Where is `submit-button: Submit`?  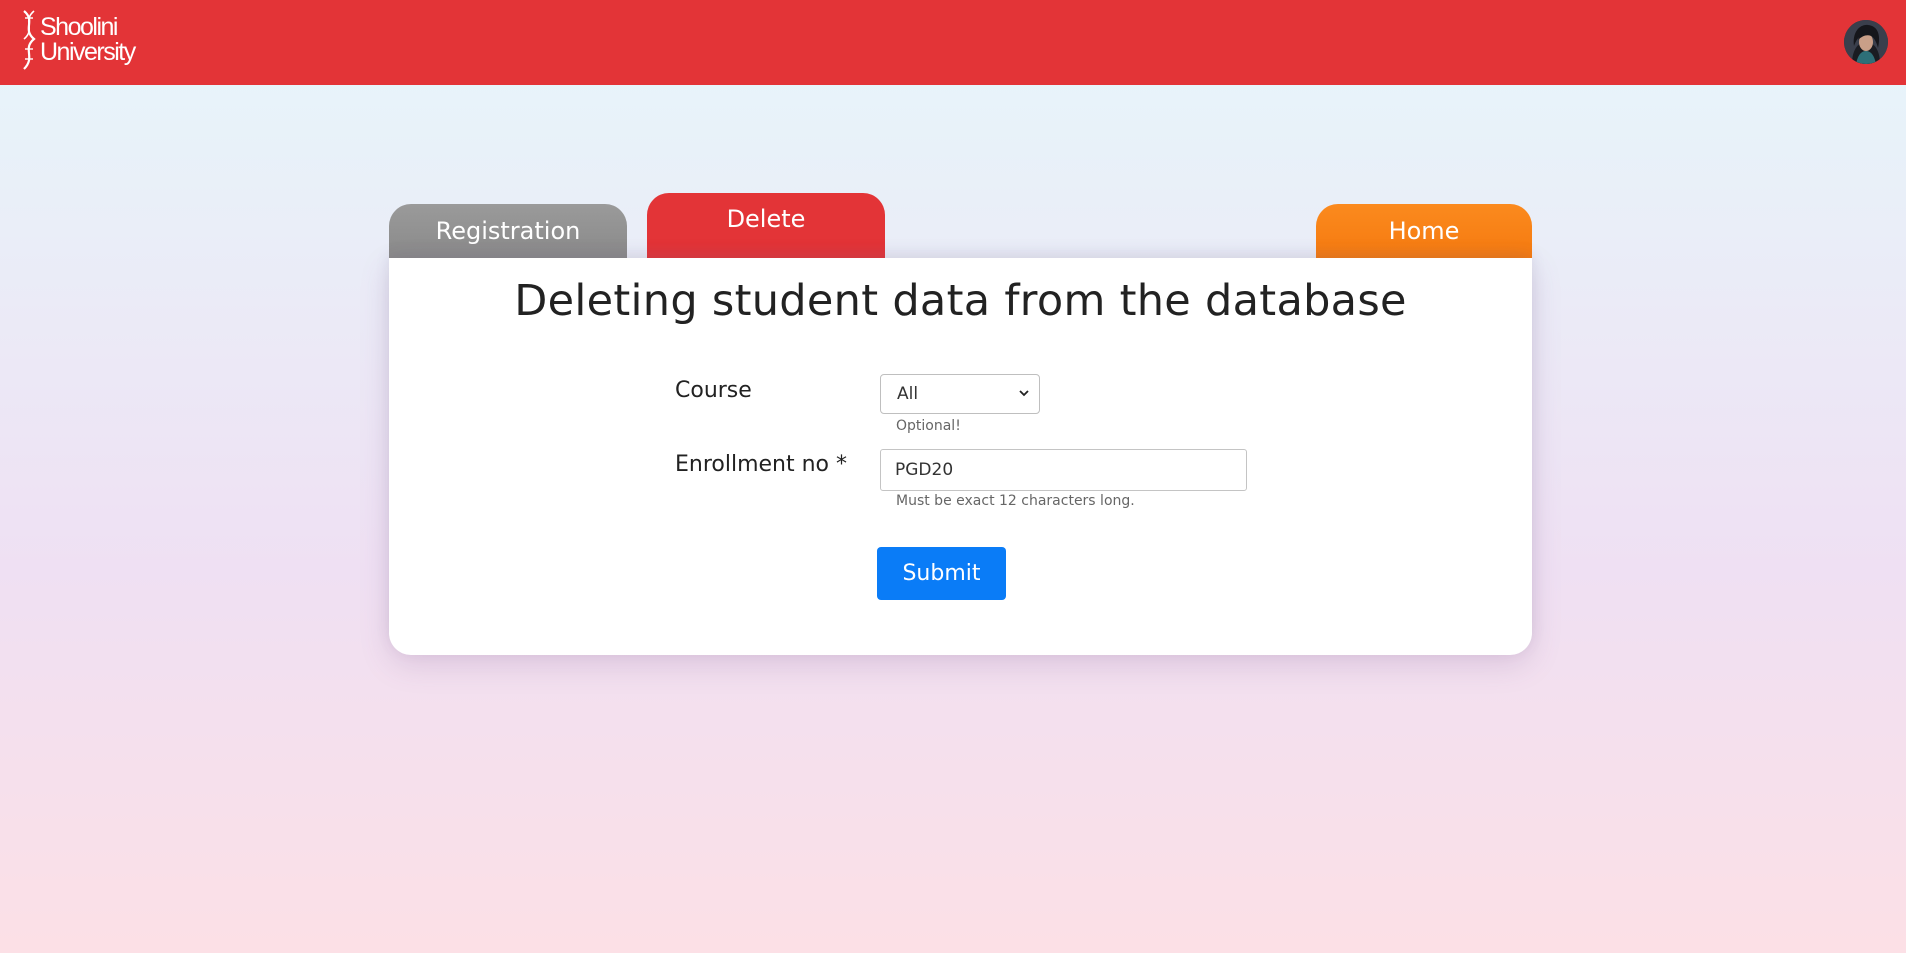
submit-button: Submit is located at coordinates (941, 573).